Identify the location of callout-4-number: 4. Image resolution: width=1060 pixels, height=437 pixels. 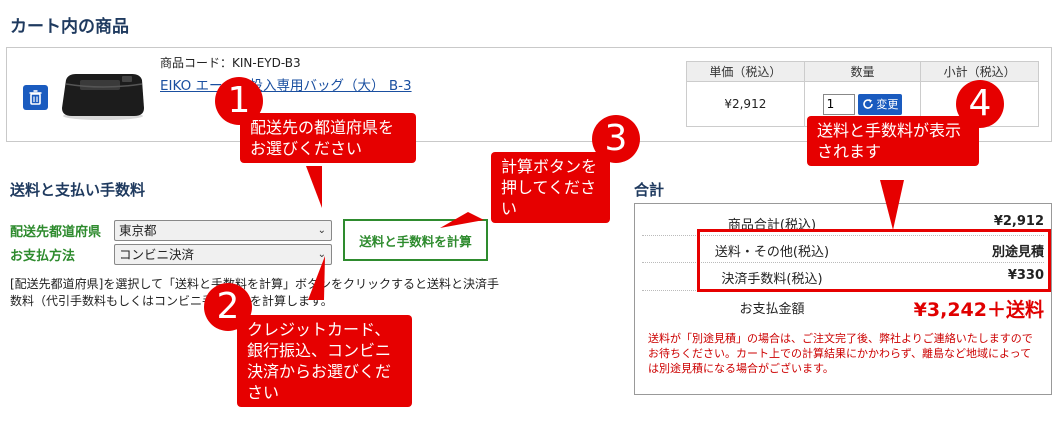
(980, 104).